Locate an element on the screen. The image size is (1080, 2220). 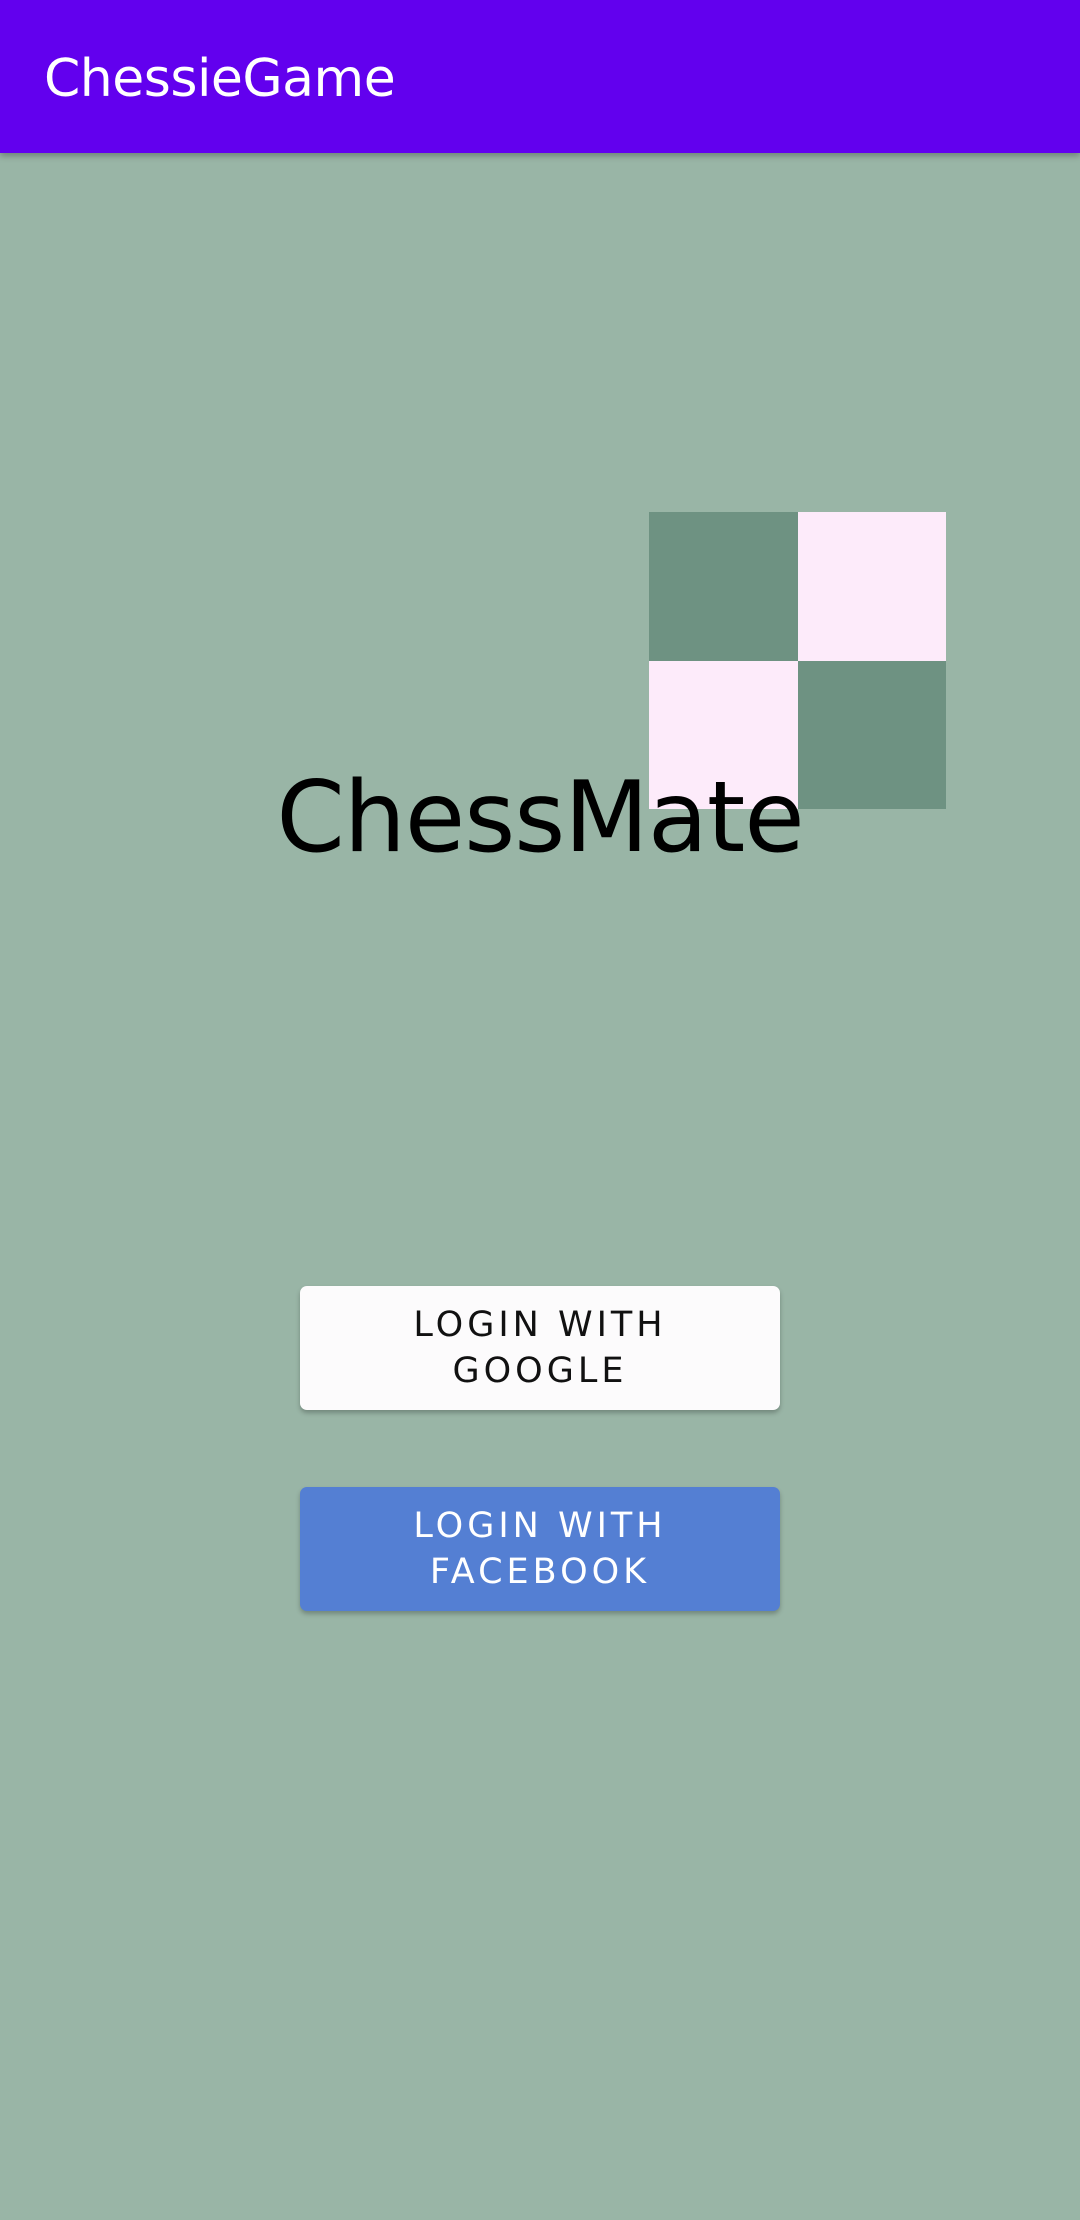
logo-light-square is located at coordinates (871, 586).